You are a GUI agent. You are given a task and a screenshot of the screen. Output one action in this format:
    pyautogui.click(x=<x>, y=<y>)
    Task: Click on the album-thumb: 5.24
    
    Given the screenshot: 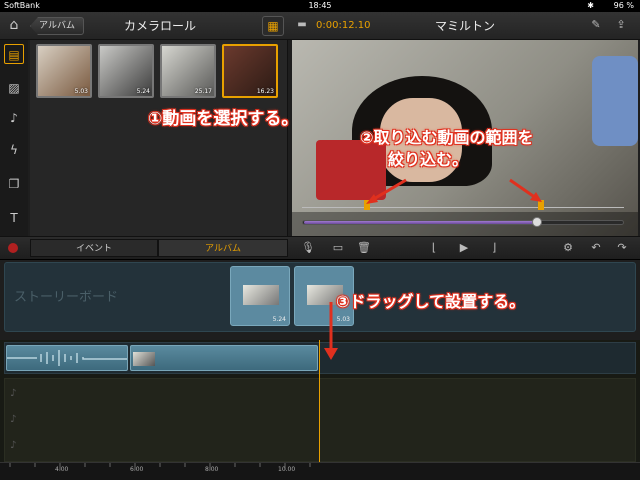 What is the action you would take?
    pyautogui.click(x=126, y=71)
    